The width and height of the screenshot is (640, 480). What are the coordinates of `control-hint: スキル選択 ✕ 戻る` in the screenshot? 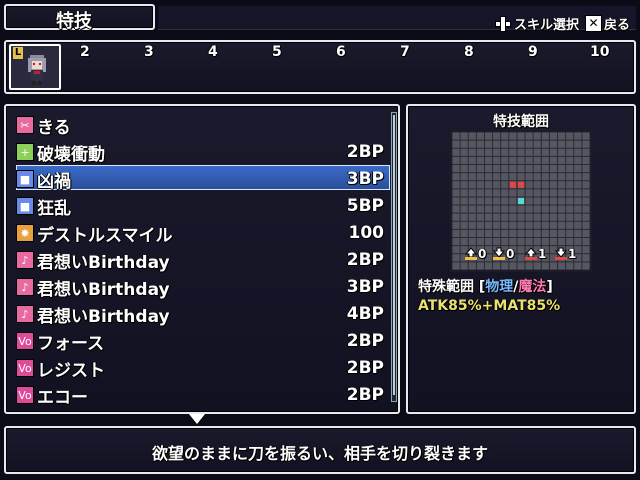 It's located at (562, 23).